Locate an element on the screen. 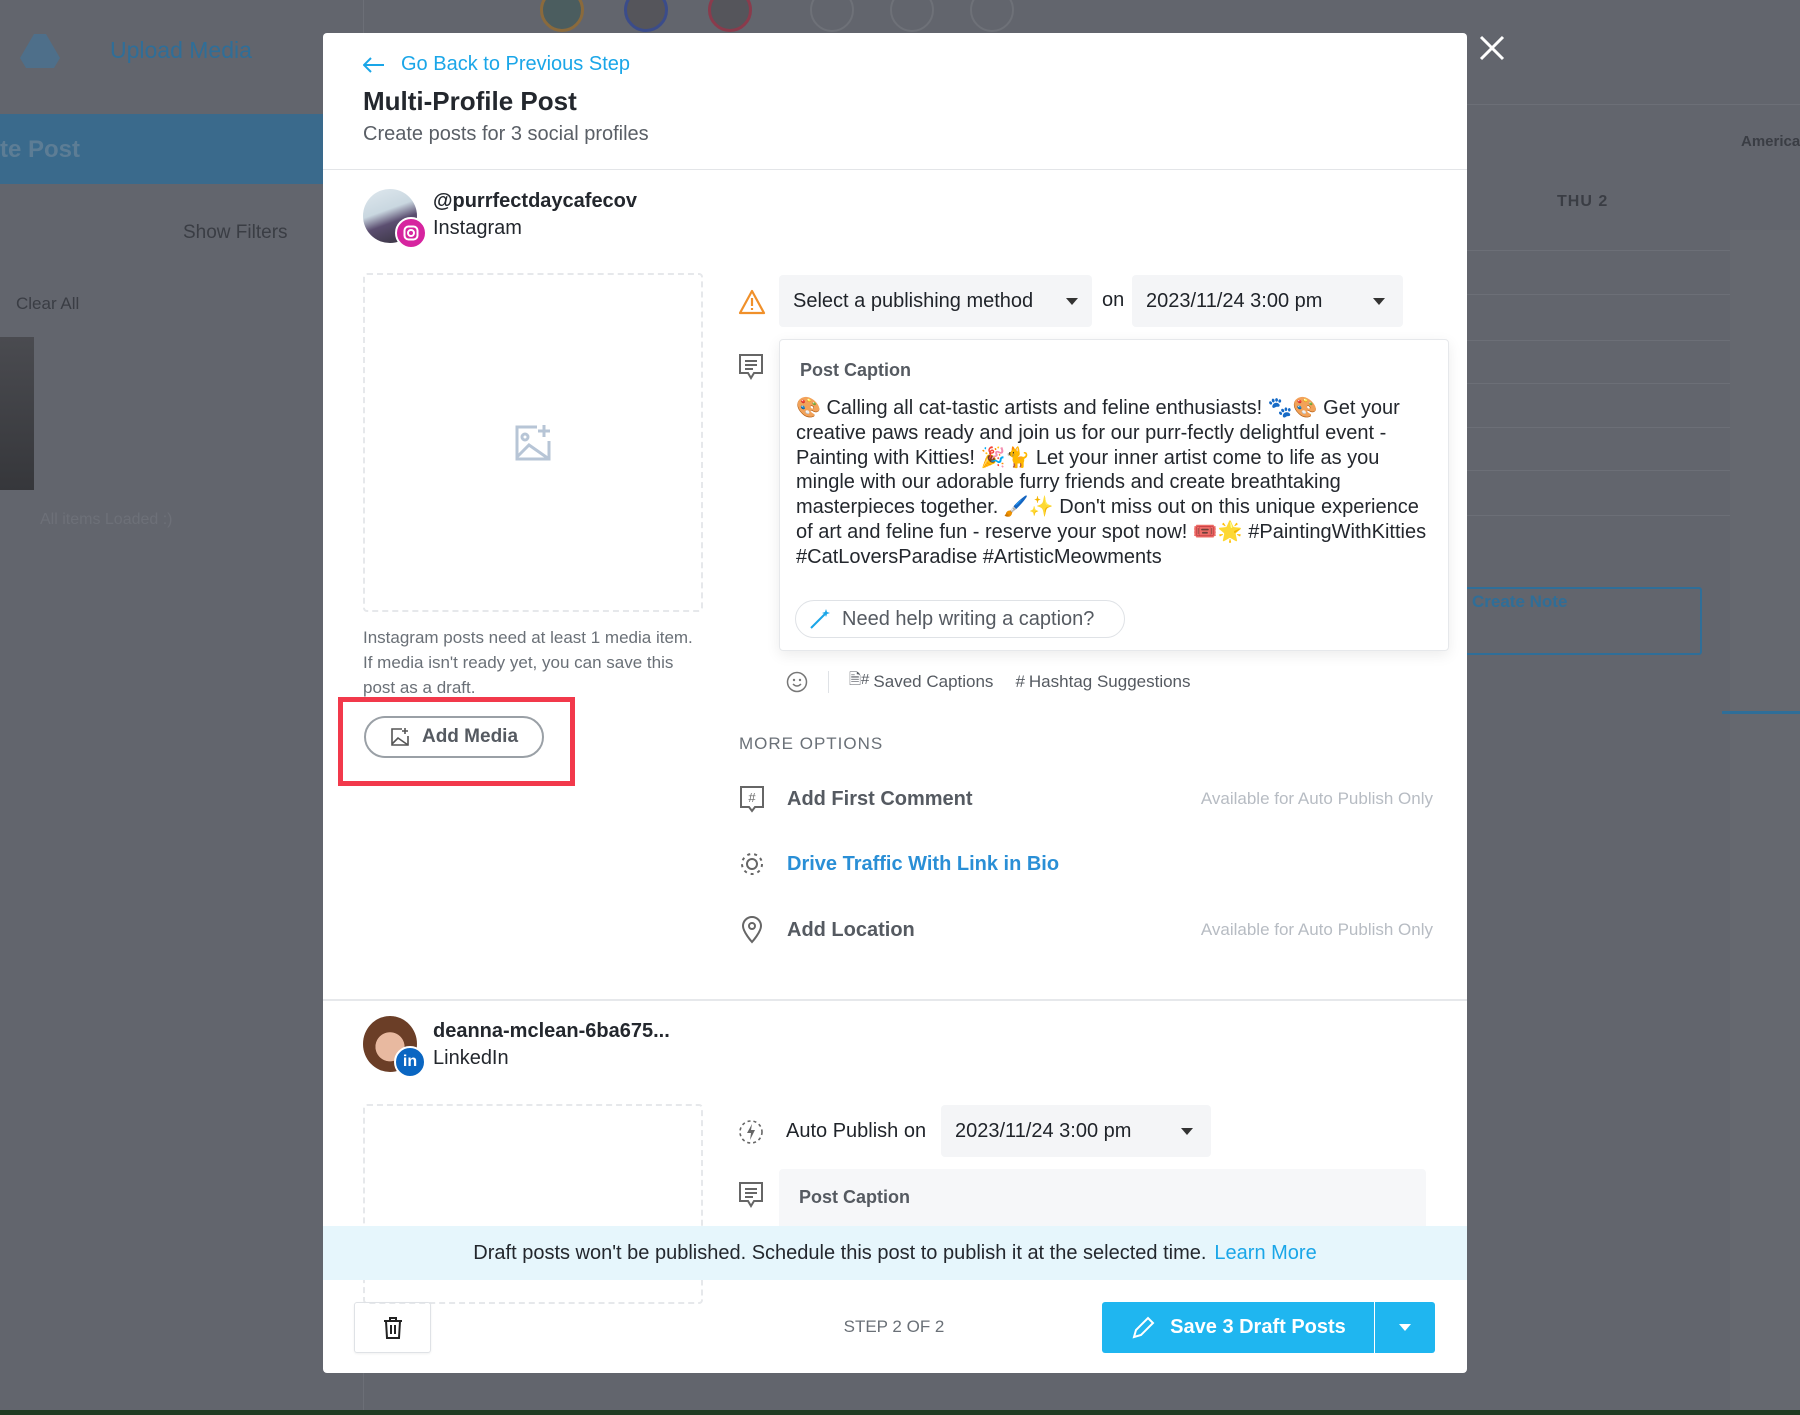 The width and height of the screenshot is (1800, 1415). close-icon is located at coordinates (1492, 48).